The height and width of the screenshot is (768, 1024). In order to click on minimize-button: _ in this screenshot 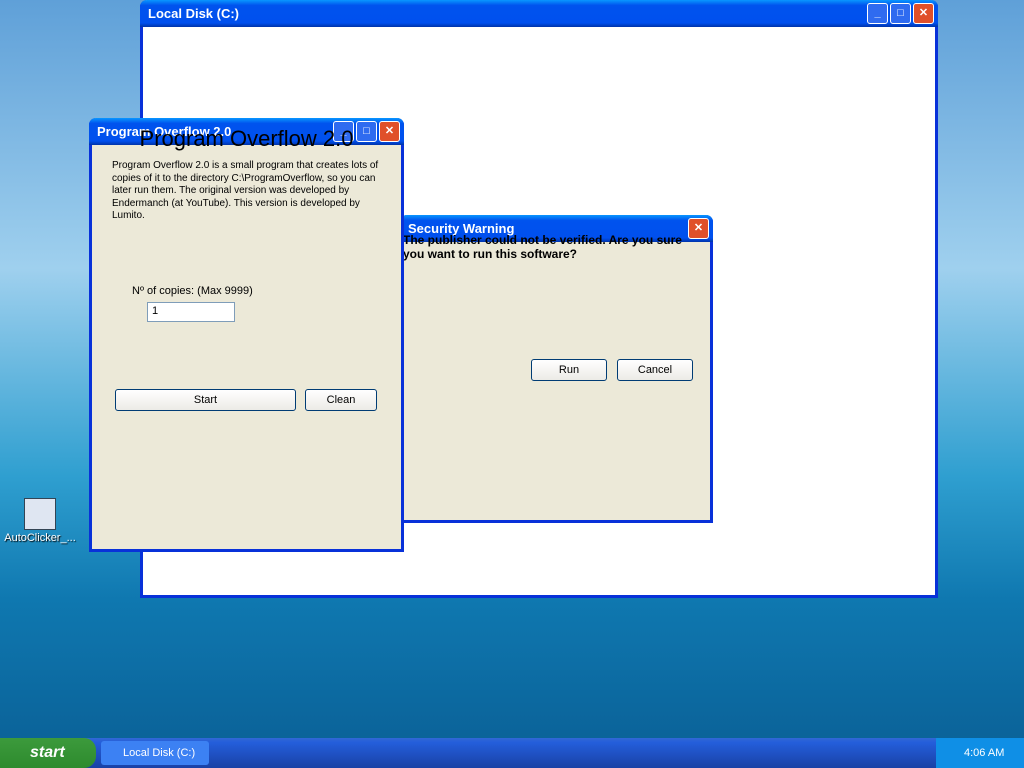, I will do `click(877, 13)`.